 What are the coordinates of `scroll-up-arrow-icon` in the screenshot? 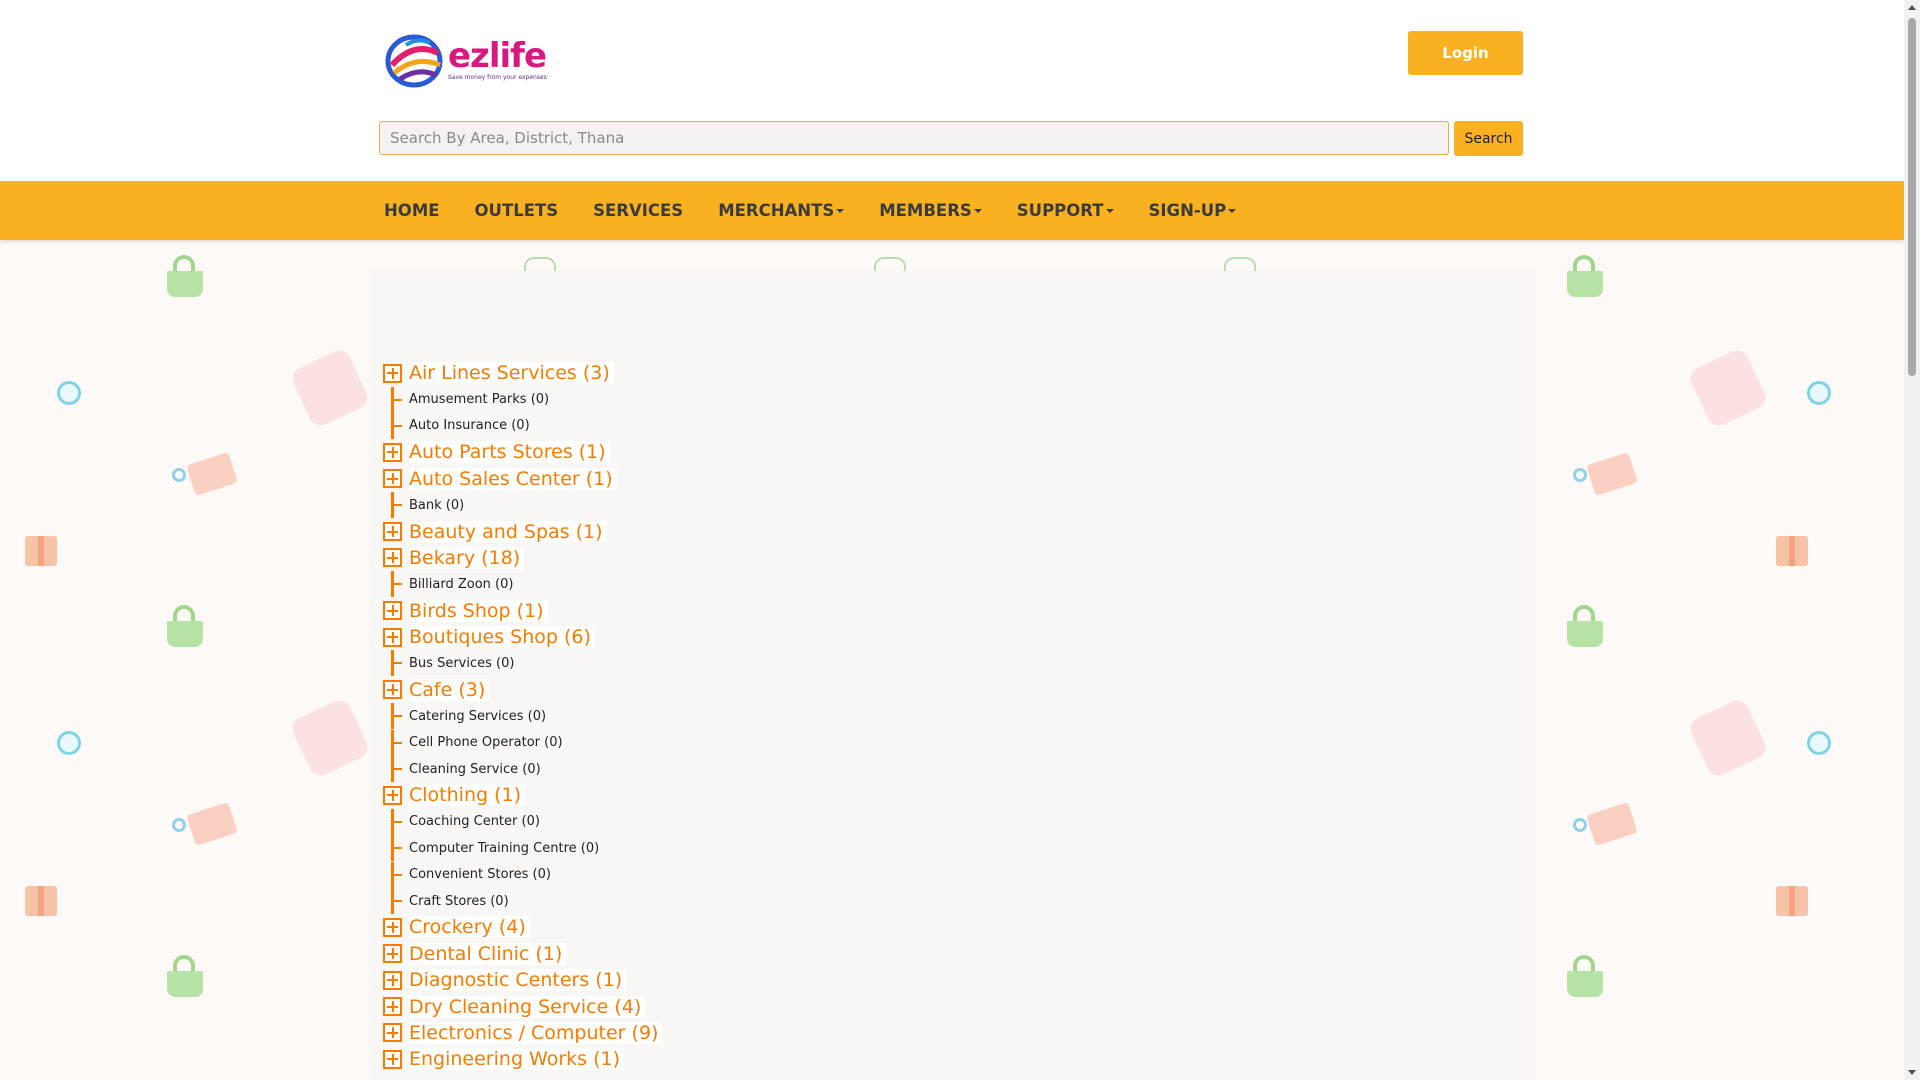 It's located at (1912, 7).